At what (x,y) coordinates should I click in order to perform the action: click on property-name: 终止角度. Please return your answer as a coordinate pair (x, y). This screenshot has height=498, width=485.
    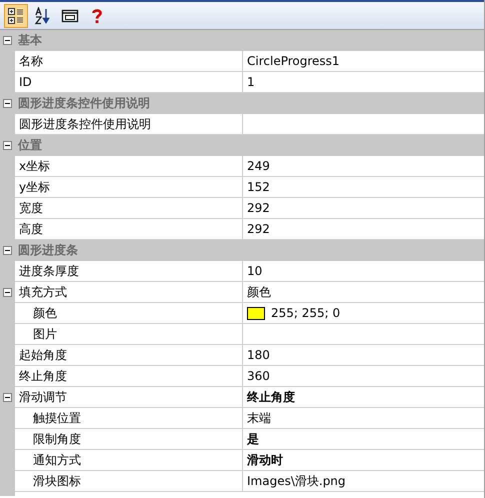
    Looking at the image, I should click on (129, 376).